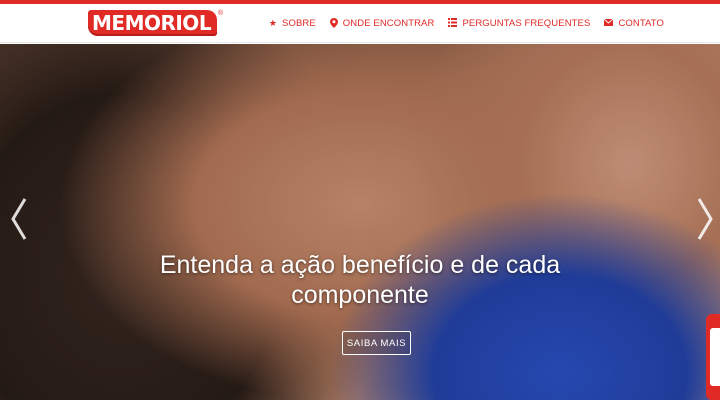  I want to click on nav-item-label: ONDE ENCONTRAR, so click(388, 23).